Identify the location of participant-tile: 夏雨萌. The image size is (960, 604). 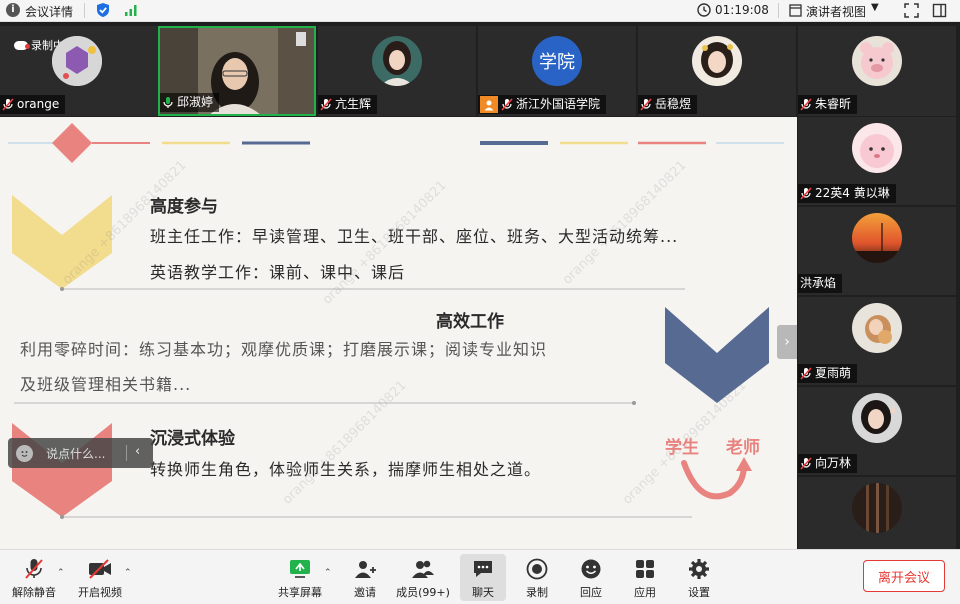
(877, 341).